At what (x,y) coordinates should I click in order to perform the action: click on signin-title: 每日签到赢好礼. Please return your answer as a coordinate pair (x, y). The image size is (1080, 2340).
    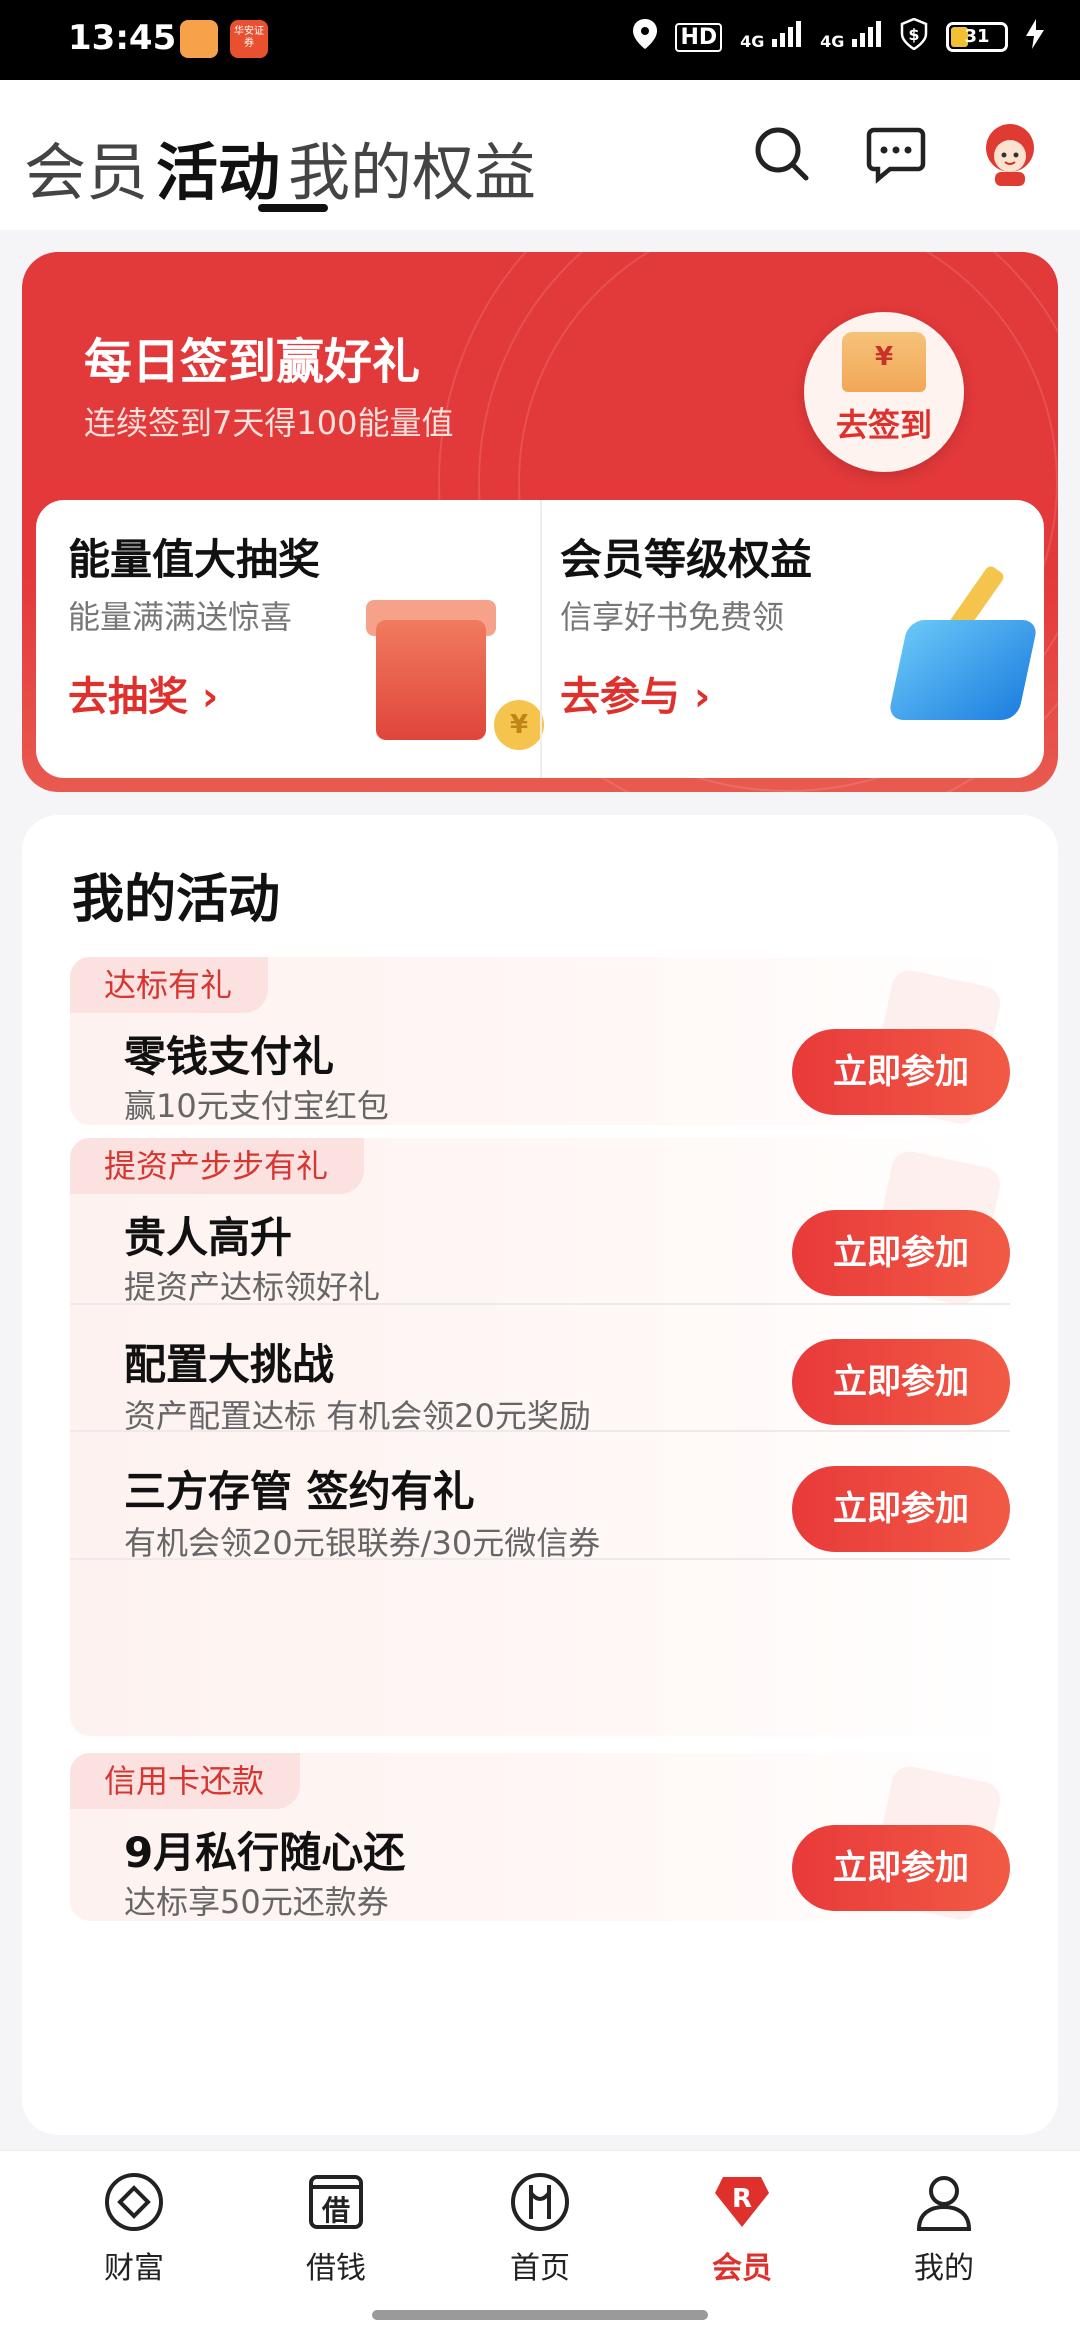
    Looking at the image, I should click on (252, 362).